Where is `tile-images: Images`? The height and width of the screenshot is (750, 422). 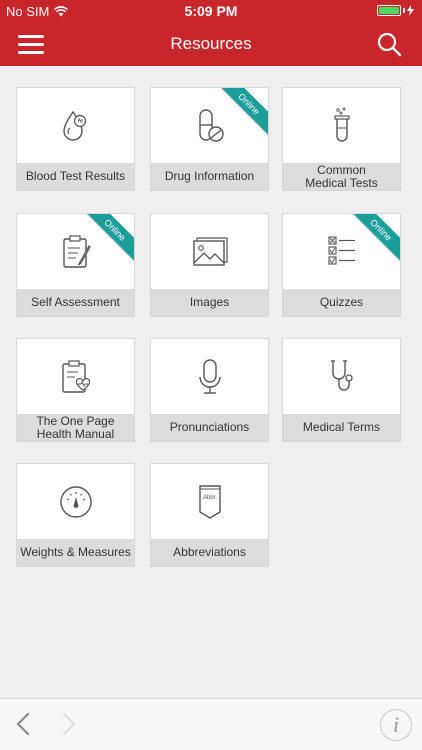
tile-images: Images is located at coordinates (209, 265).